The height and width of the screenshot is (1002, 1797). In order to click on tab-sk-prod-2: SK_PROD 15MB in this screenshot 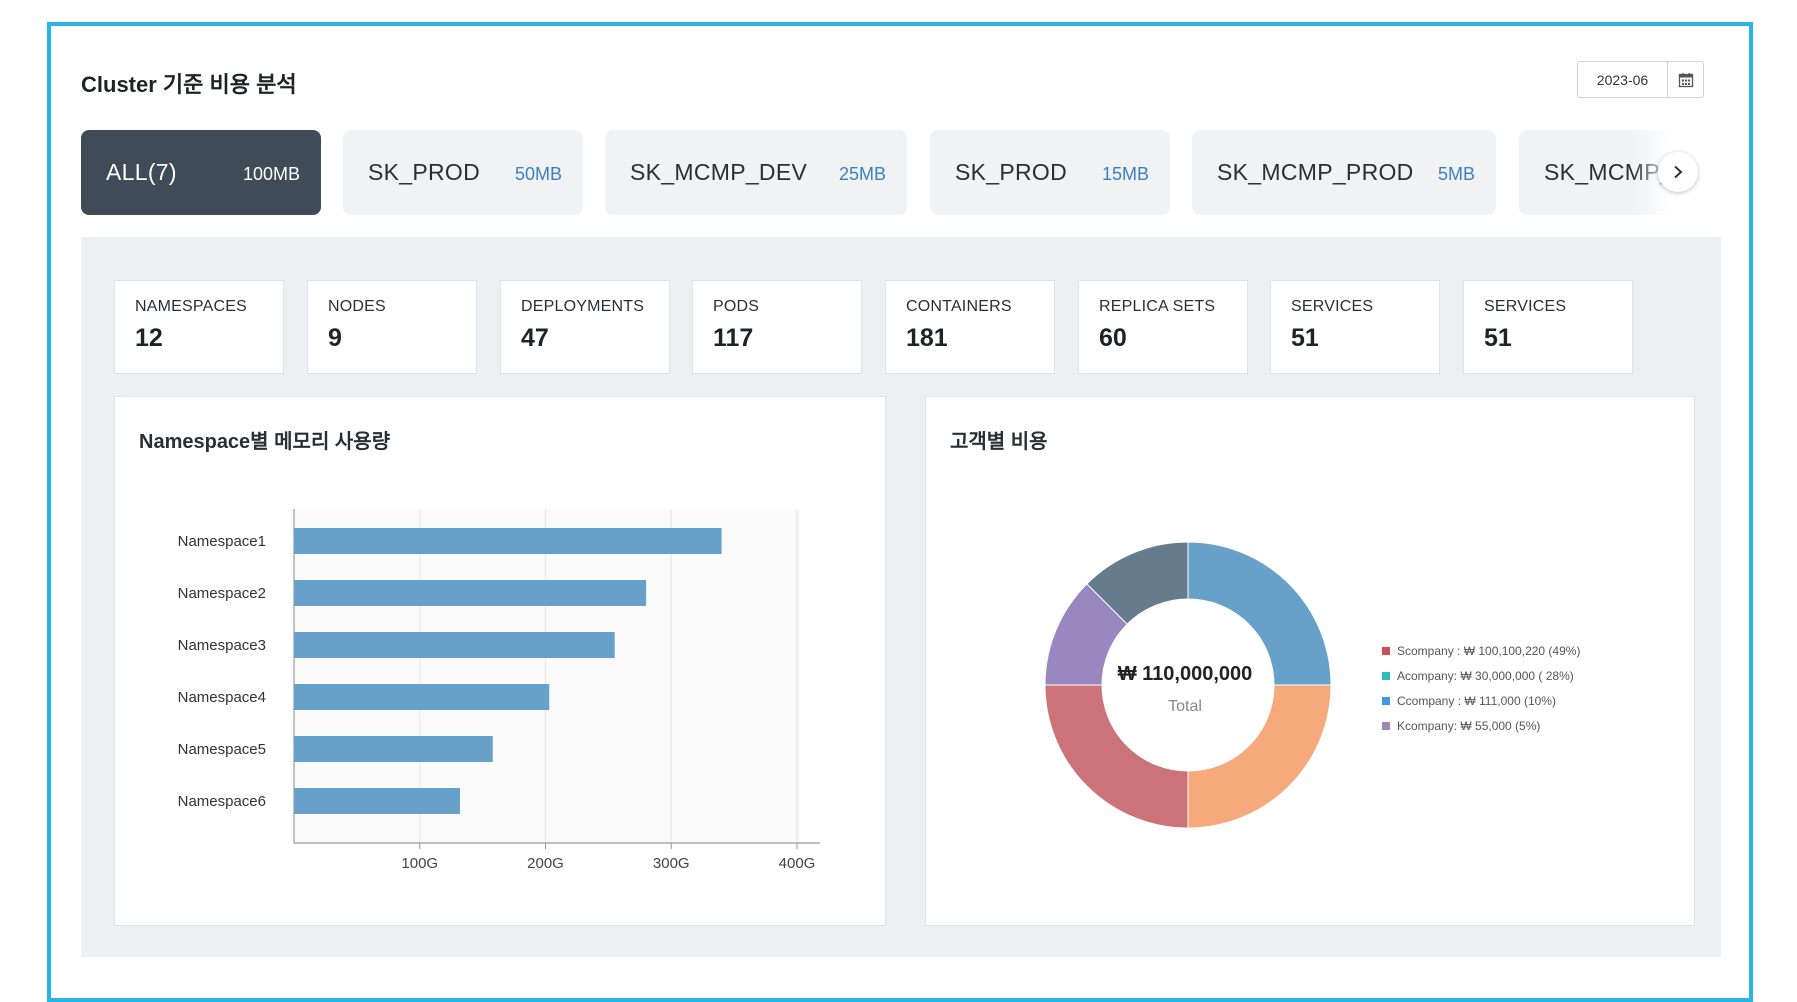, I will do `click(1050, 172)`.